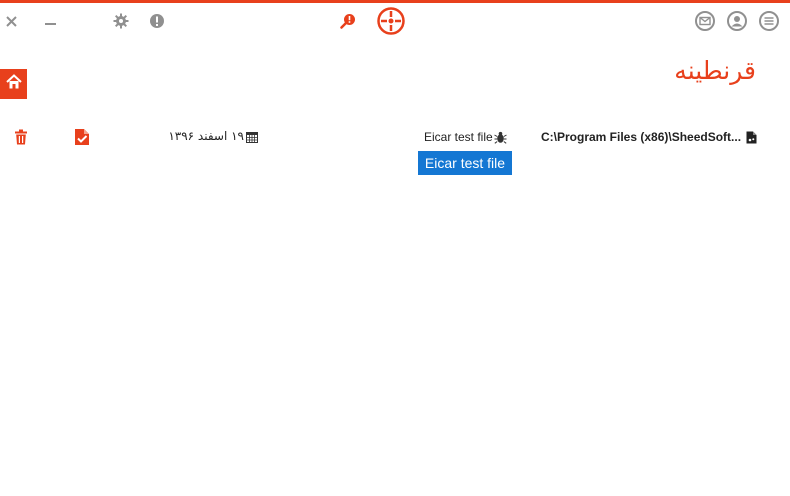 This screenshot has width=790, height=496. Describe the element at coordinates (705, 21) in the screenshot. I see `mail-icon` at that location.